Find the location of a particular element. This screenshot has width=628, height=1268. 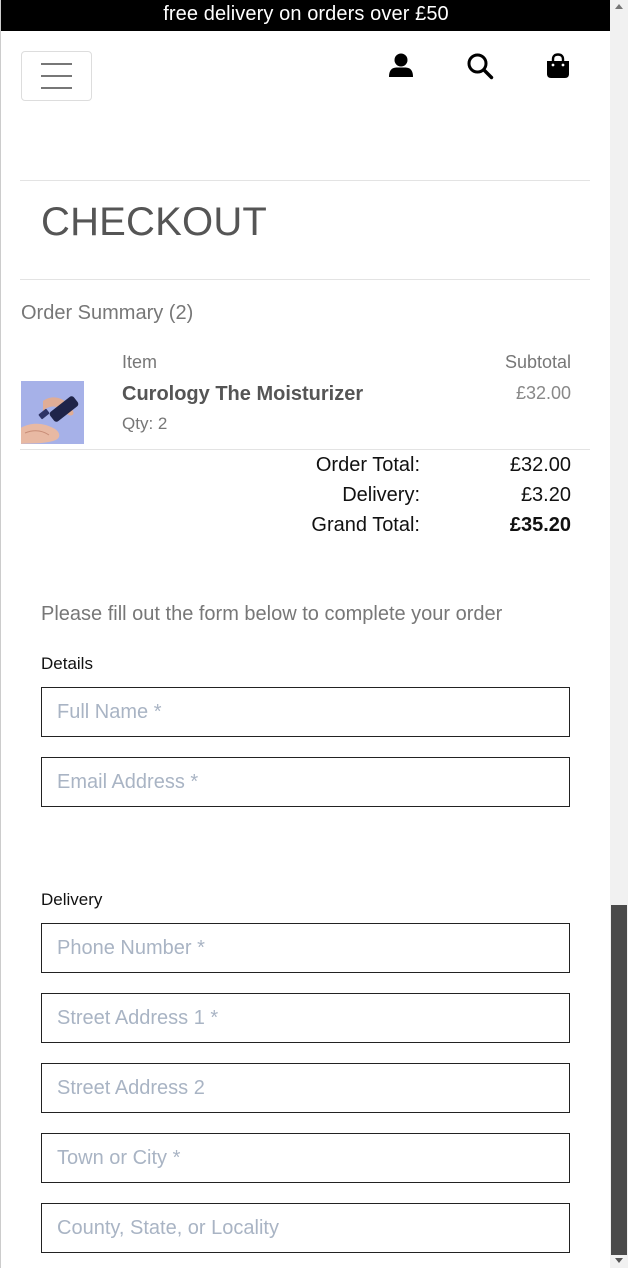

subtotal-column-header: Subtotal is located at coordinates (537, 362).